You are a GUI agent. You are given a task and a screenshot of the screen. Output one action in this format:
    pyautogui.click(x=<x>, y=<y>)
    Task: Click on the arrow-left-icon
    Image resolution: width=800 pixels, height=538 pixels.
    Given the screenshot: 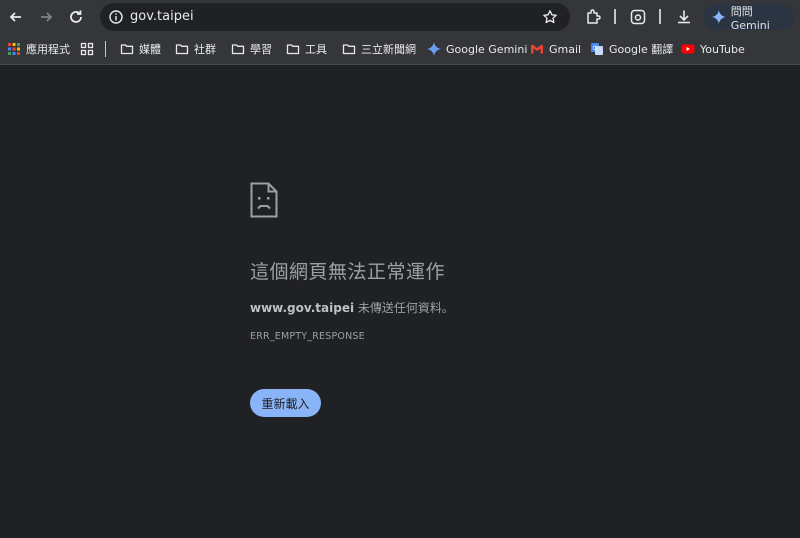 What is the action you would take?
    pyautogui.click(x=15, y=17)
    